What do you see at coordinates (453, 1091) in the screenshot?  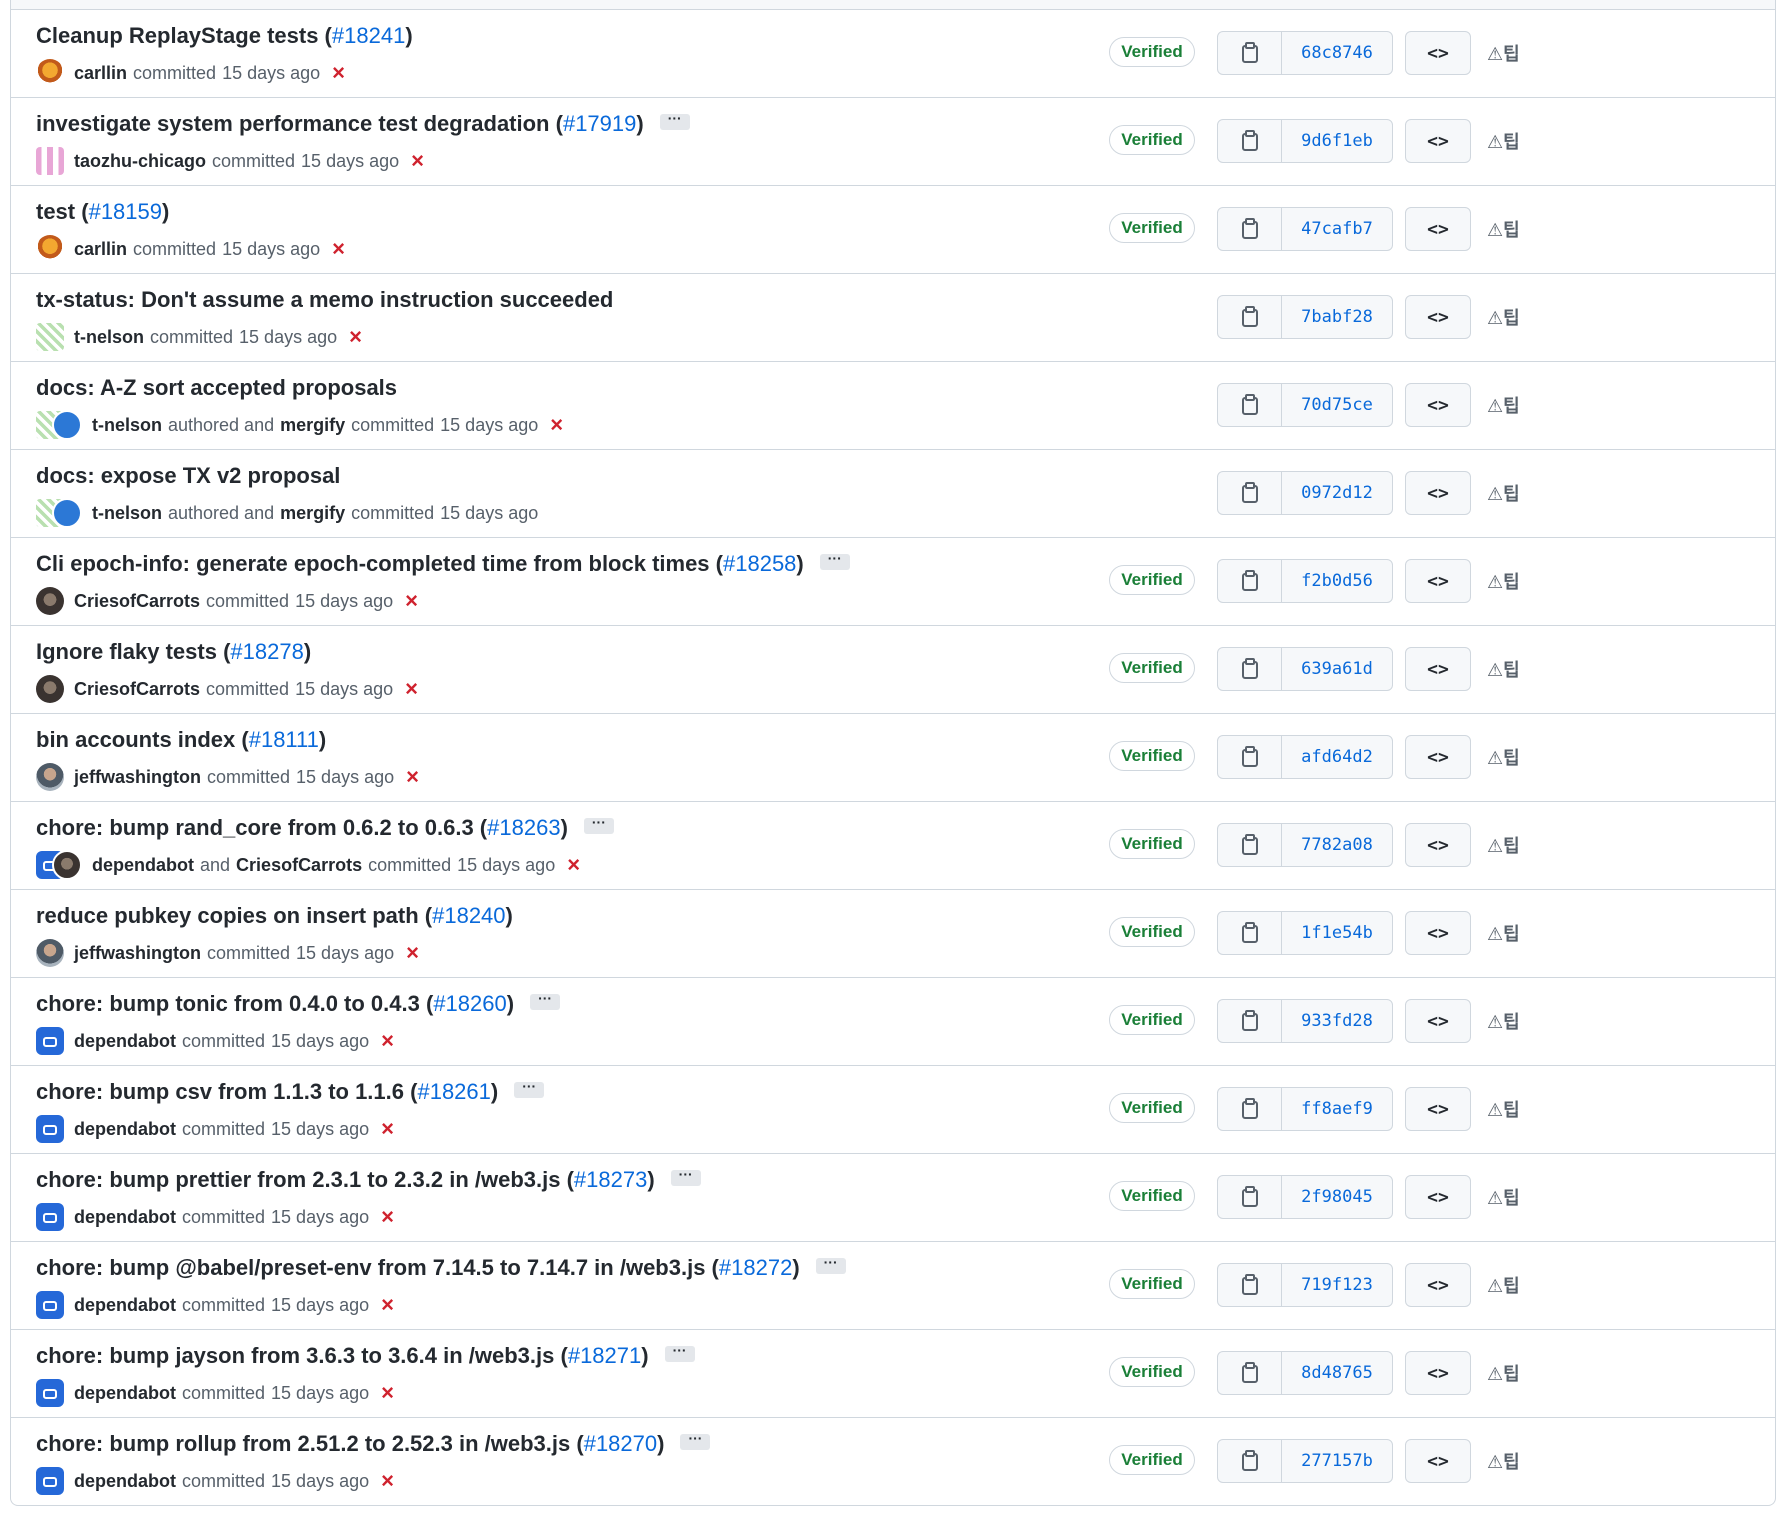 I see `pr-link: #18261` at bounding box center [453, 1091].